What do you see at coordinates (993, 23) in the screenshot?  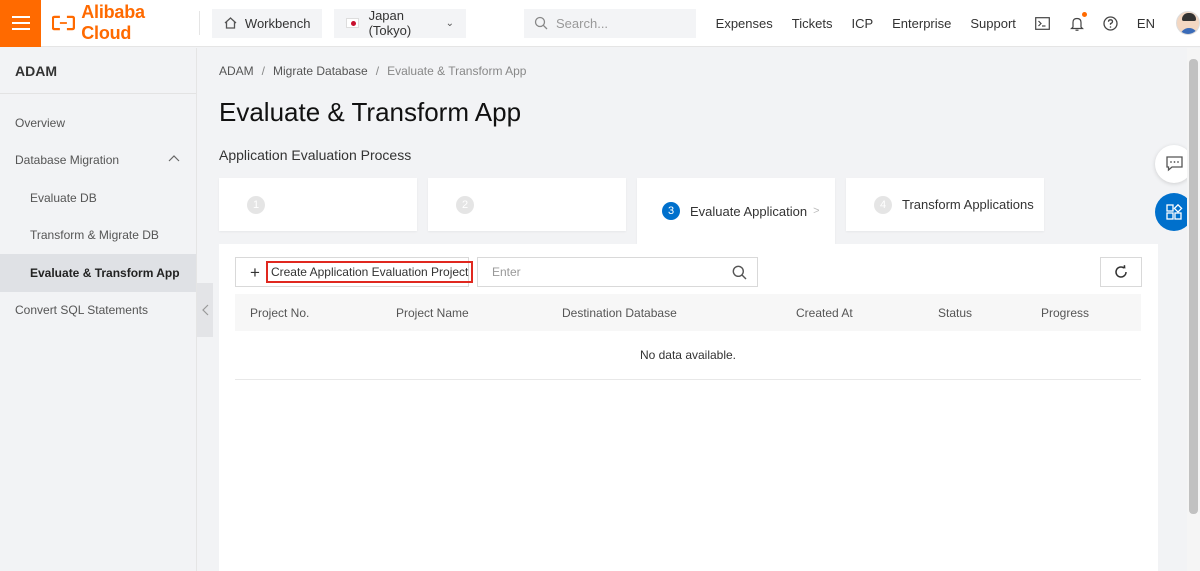 I see `support-link: Support` at bounding box center [993, 23].